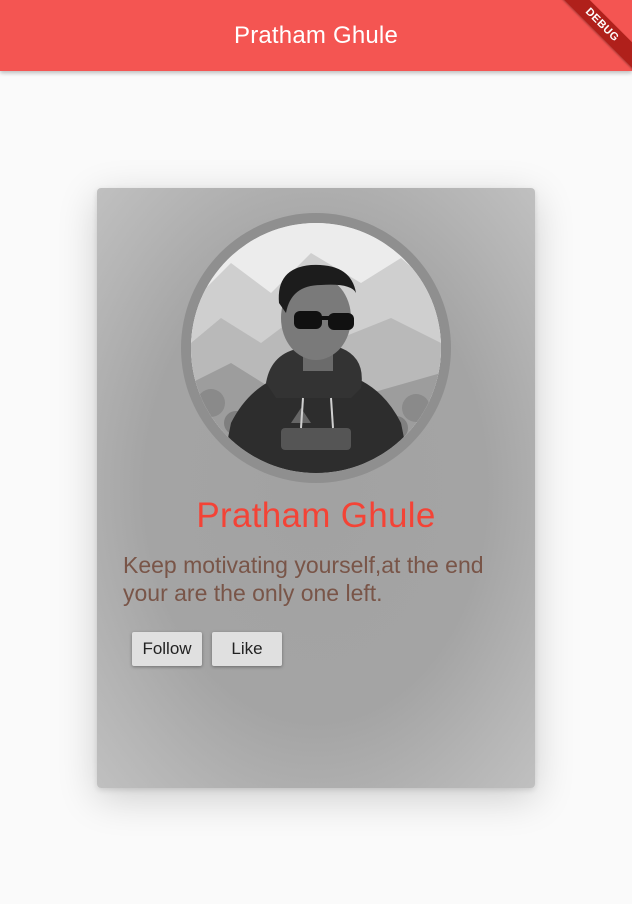 The width and height of the screenshot is (632, 904). I want to click on profile-name: Pratham Ghule, so click(316, 516).